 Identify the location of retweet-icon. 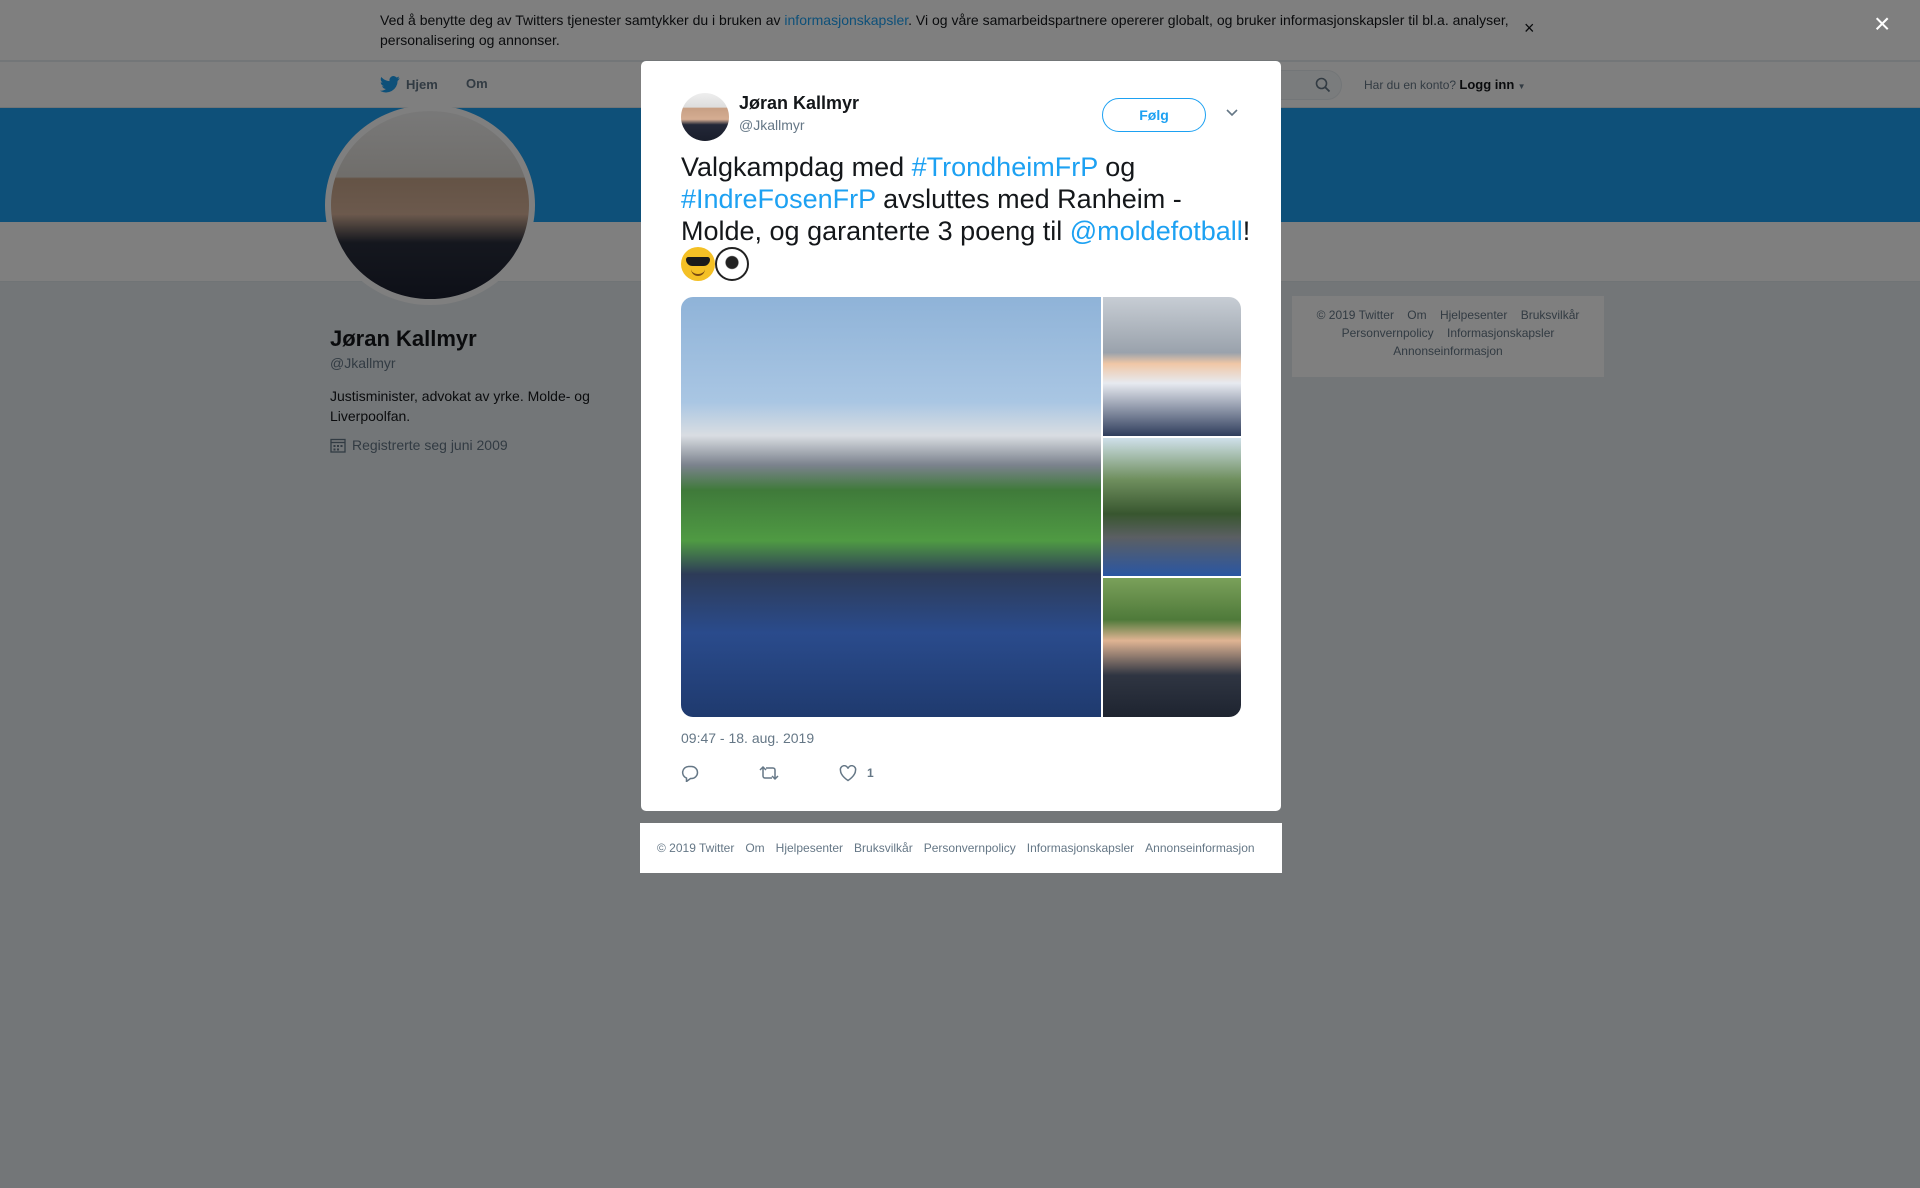
(769, 773).